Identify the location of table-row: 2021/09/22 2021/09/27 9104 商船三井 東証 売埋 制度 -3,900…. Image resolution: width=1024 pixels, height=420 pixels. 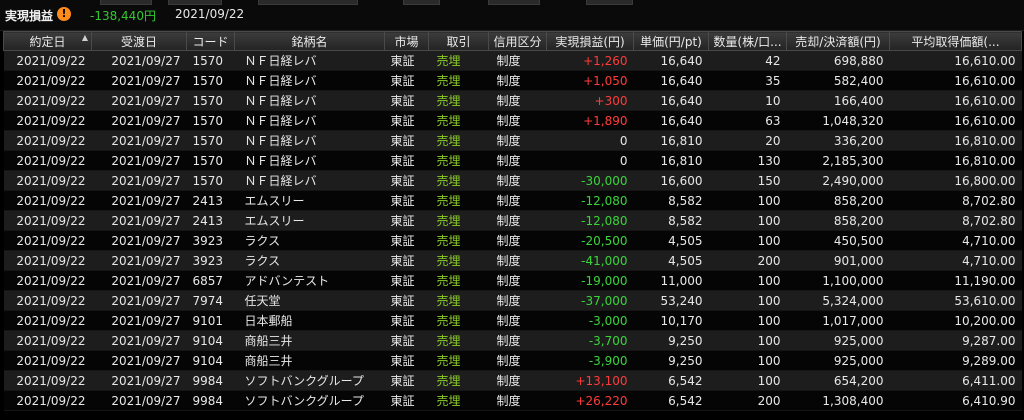
(512, 360).